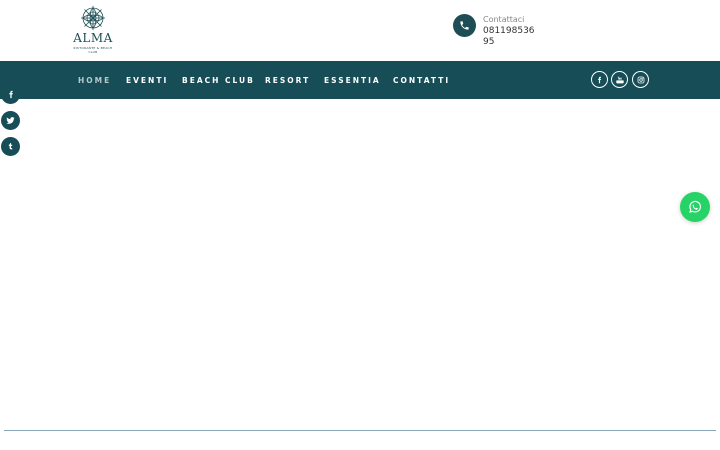 The image size is (720, 450). I want to click on contact-phone-link: 08119853695, so click(511, 37).